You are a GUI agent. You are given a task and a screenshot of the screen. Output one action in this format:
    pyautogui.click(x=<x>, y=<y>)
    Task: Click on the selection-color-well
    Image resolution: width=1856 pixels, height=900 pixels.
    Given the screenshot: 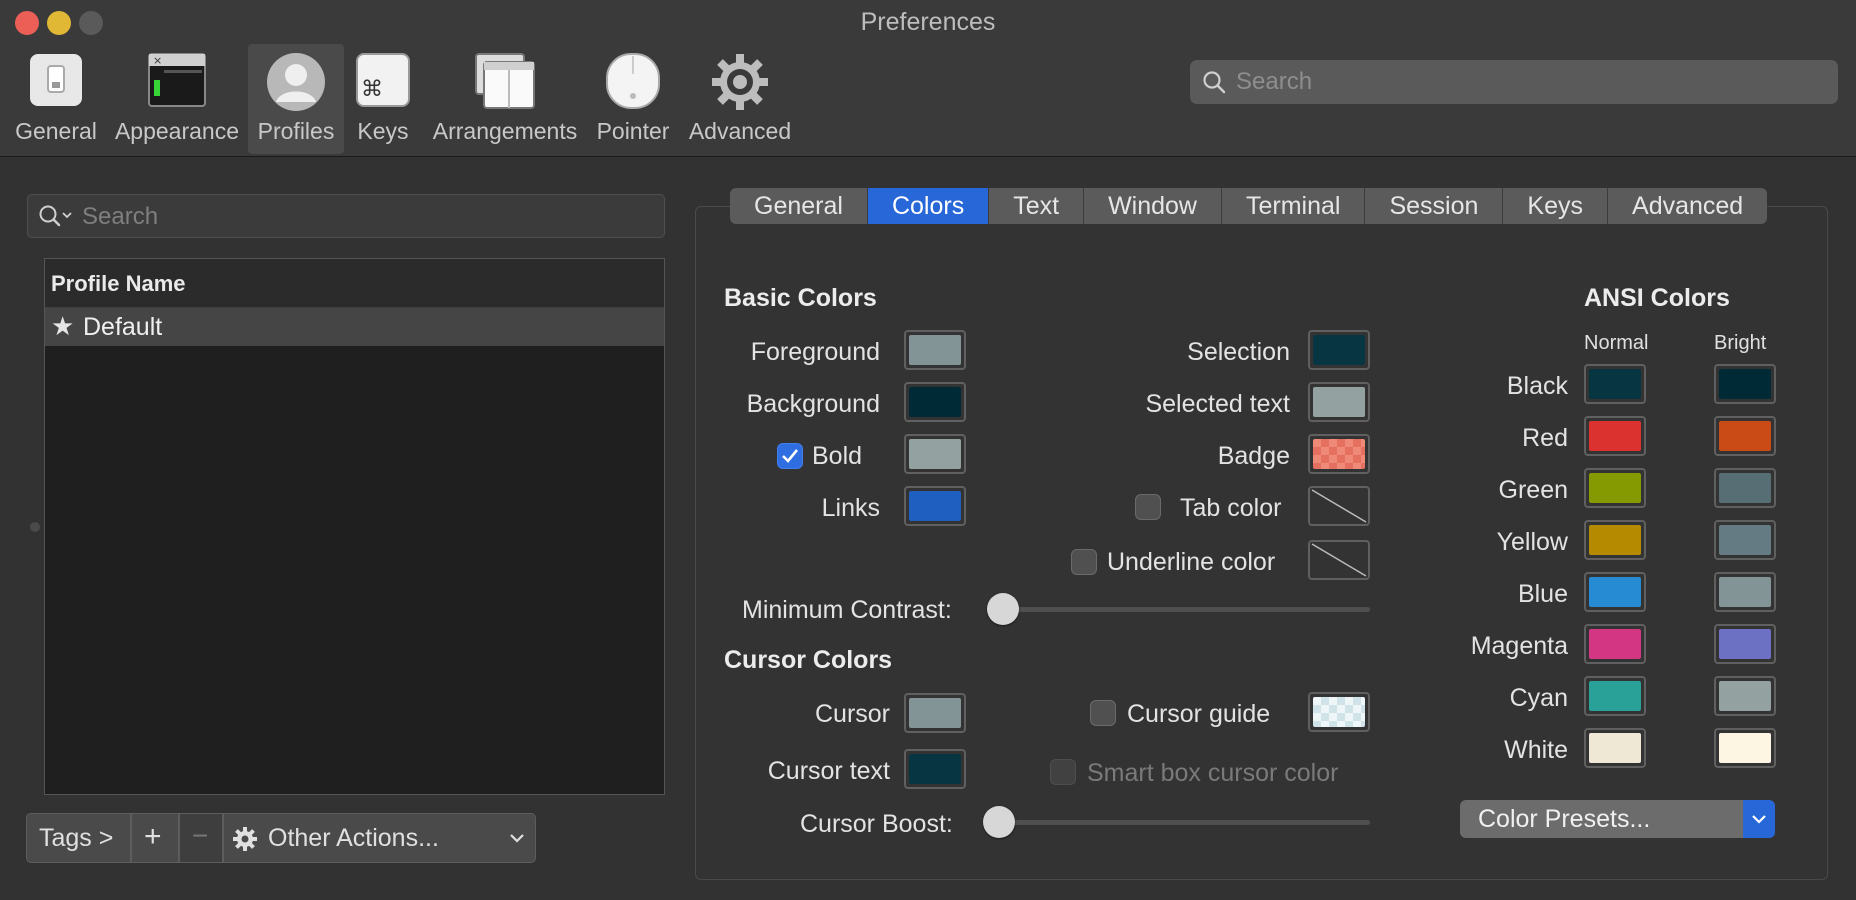 What is the action you would take?
    pyautogui.click(x=1339, y=350)
    